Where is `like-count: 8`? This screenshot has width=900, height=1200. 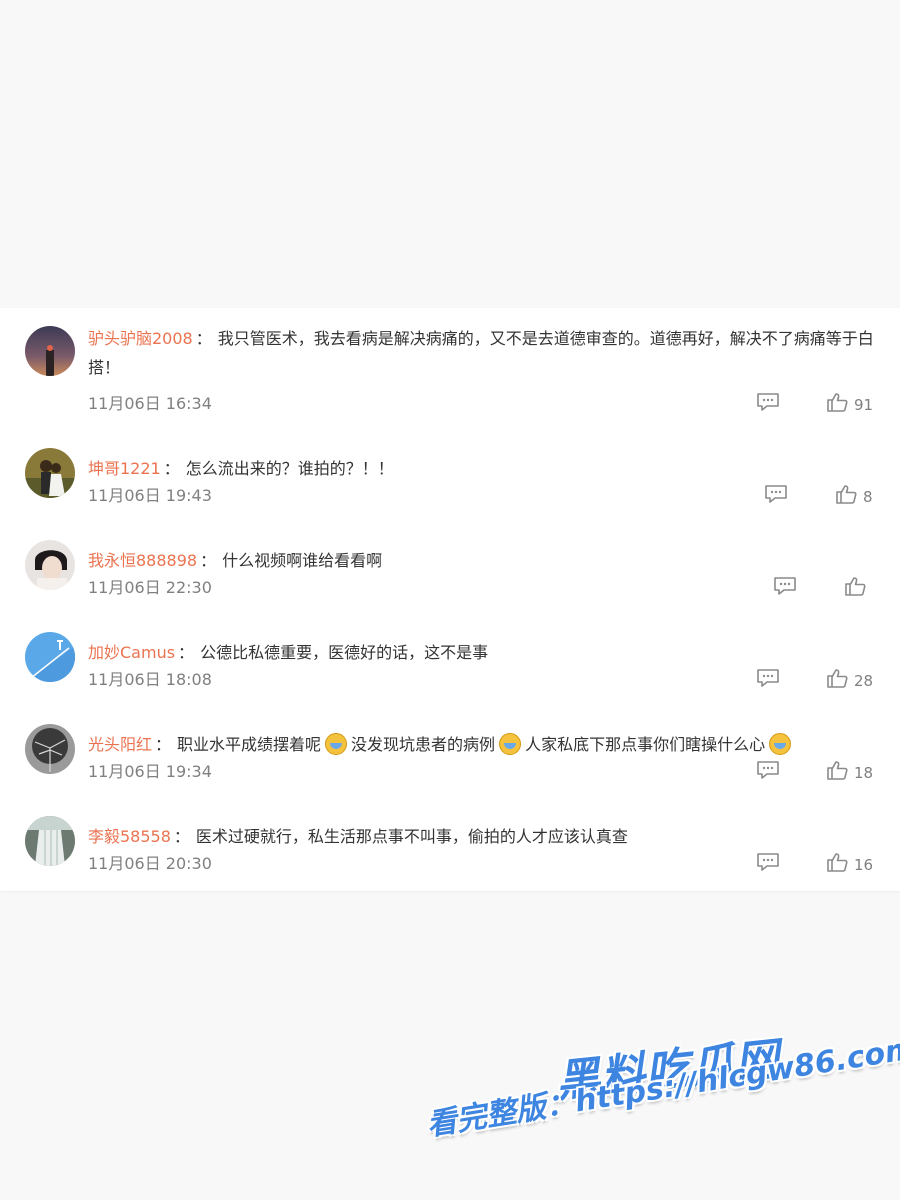
like-count: 8 is located at coordinates (868, 497).